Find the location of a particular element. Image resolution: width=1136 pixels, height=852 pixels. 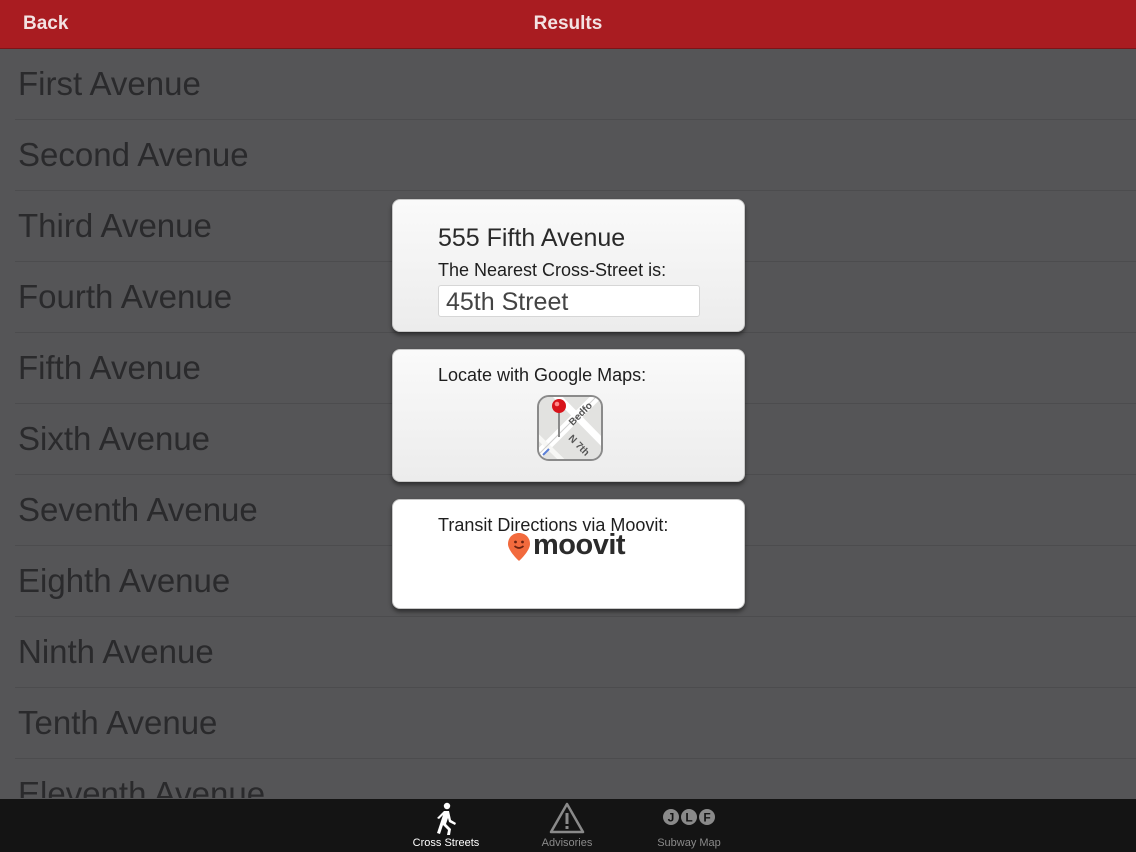

list-item-label: Seventh Avenue is located at coordinates (138, 509).